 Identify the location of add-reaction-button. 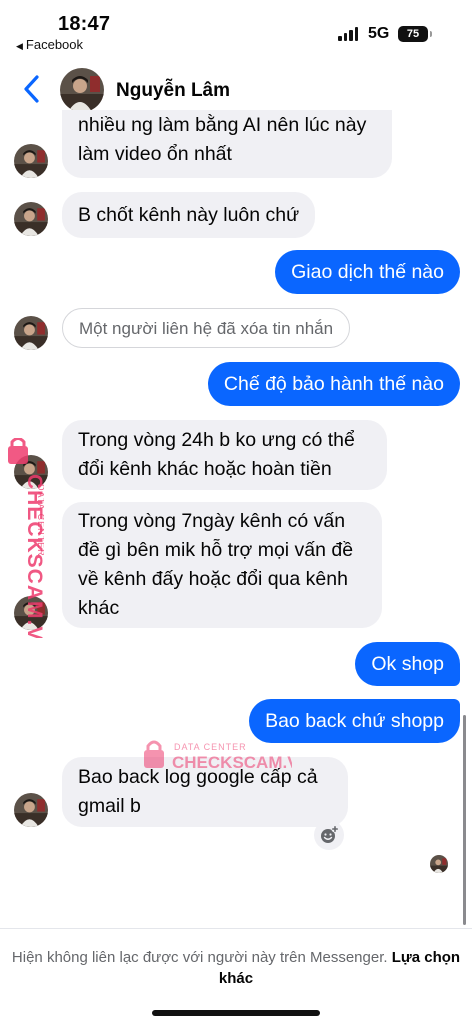
(329, 835).